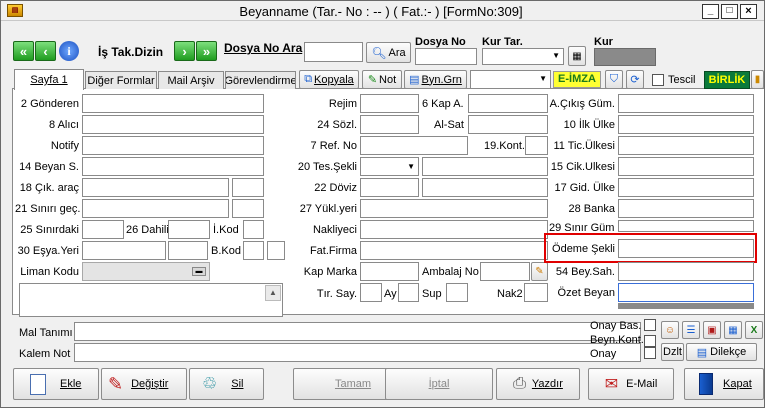 The height and width of the screenshot is (408, 765). What do you see at coordinates (371, 292) in the screenshot?
I see `tir-say-input` at bounding box center [371, 292].